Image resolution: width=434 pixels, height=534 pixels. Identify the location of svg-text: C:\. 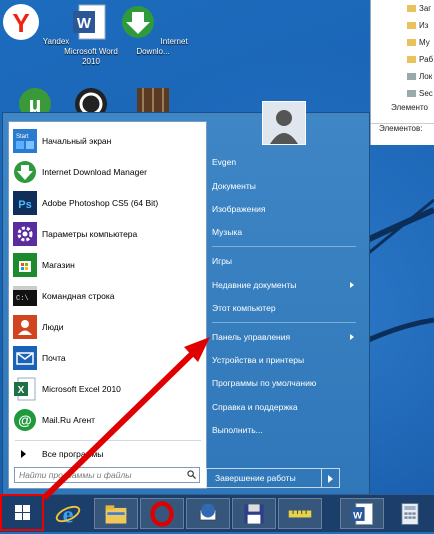
(22, 299).